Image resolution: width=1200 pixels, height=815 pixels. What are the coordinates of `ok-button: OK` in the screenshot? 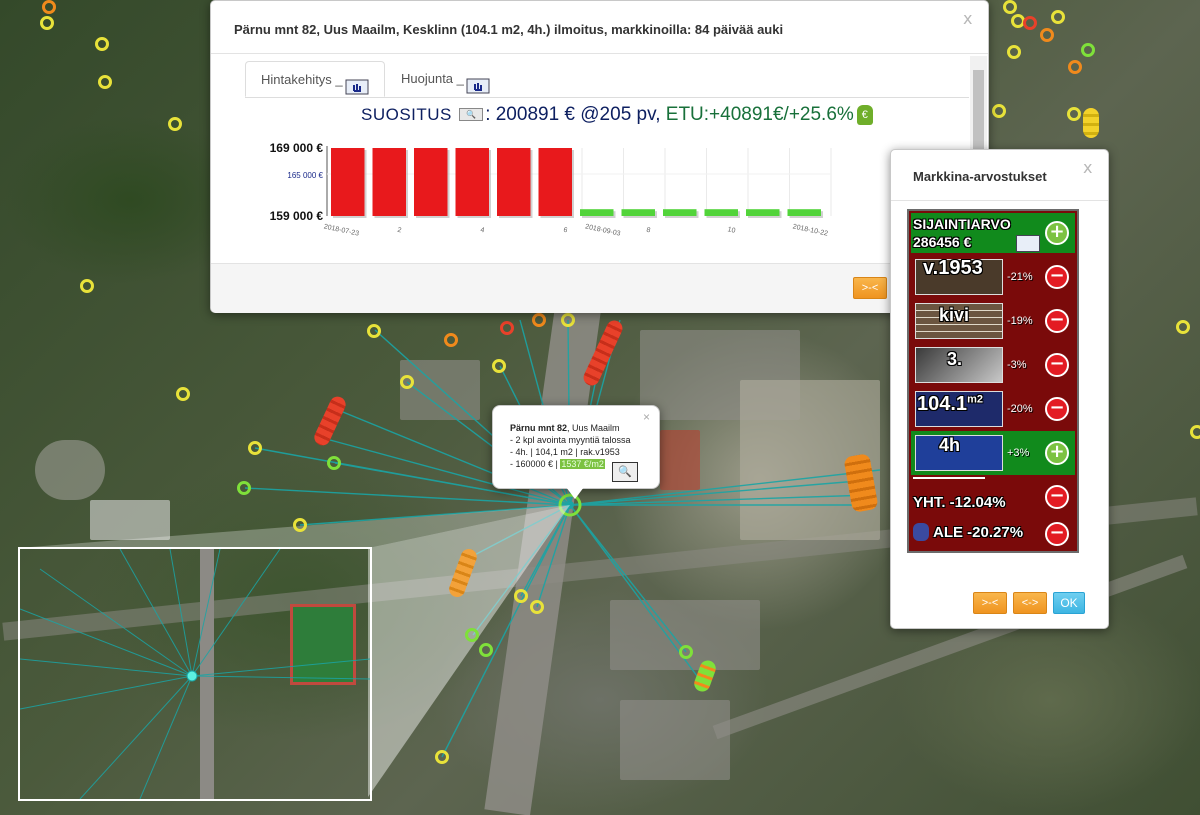 It's located at (1069, 603).